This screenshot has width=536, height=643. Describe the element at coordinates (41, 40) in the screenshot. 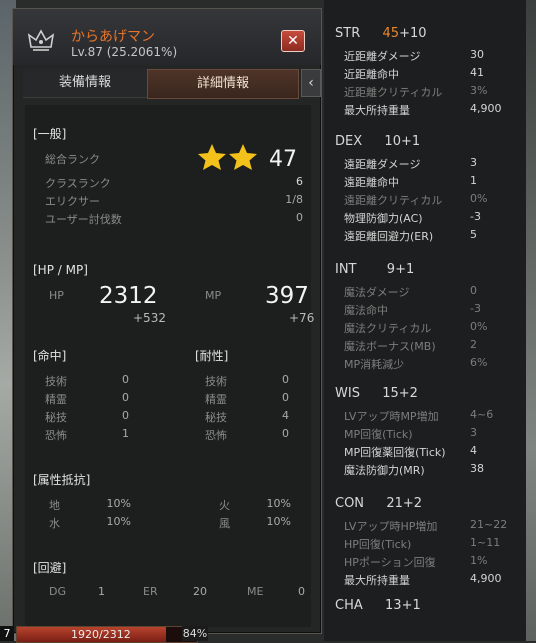

I see `crown-crest-icon` at that location.